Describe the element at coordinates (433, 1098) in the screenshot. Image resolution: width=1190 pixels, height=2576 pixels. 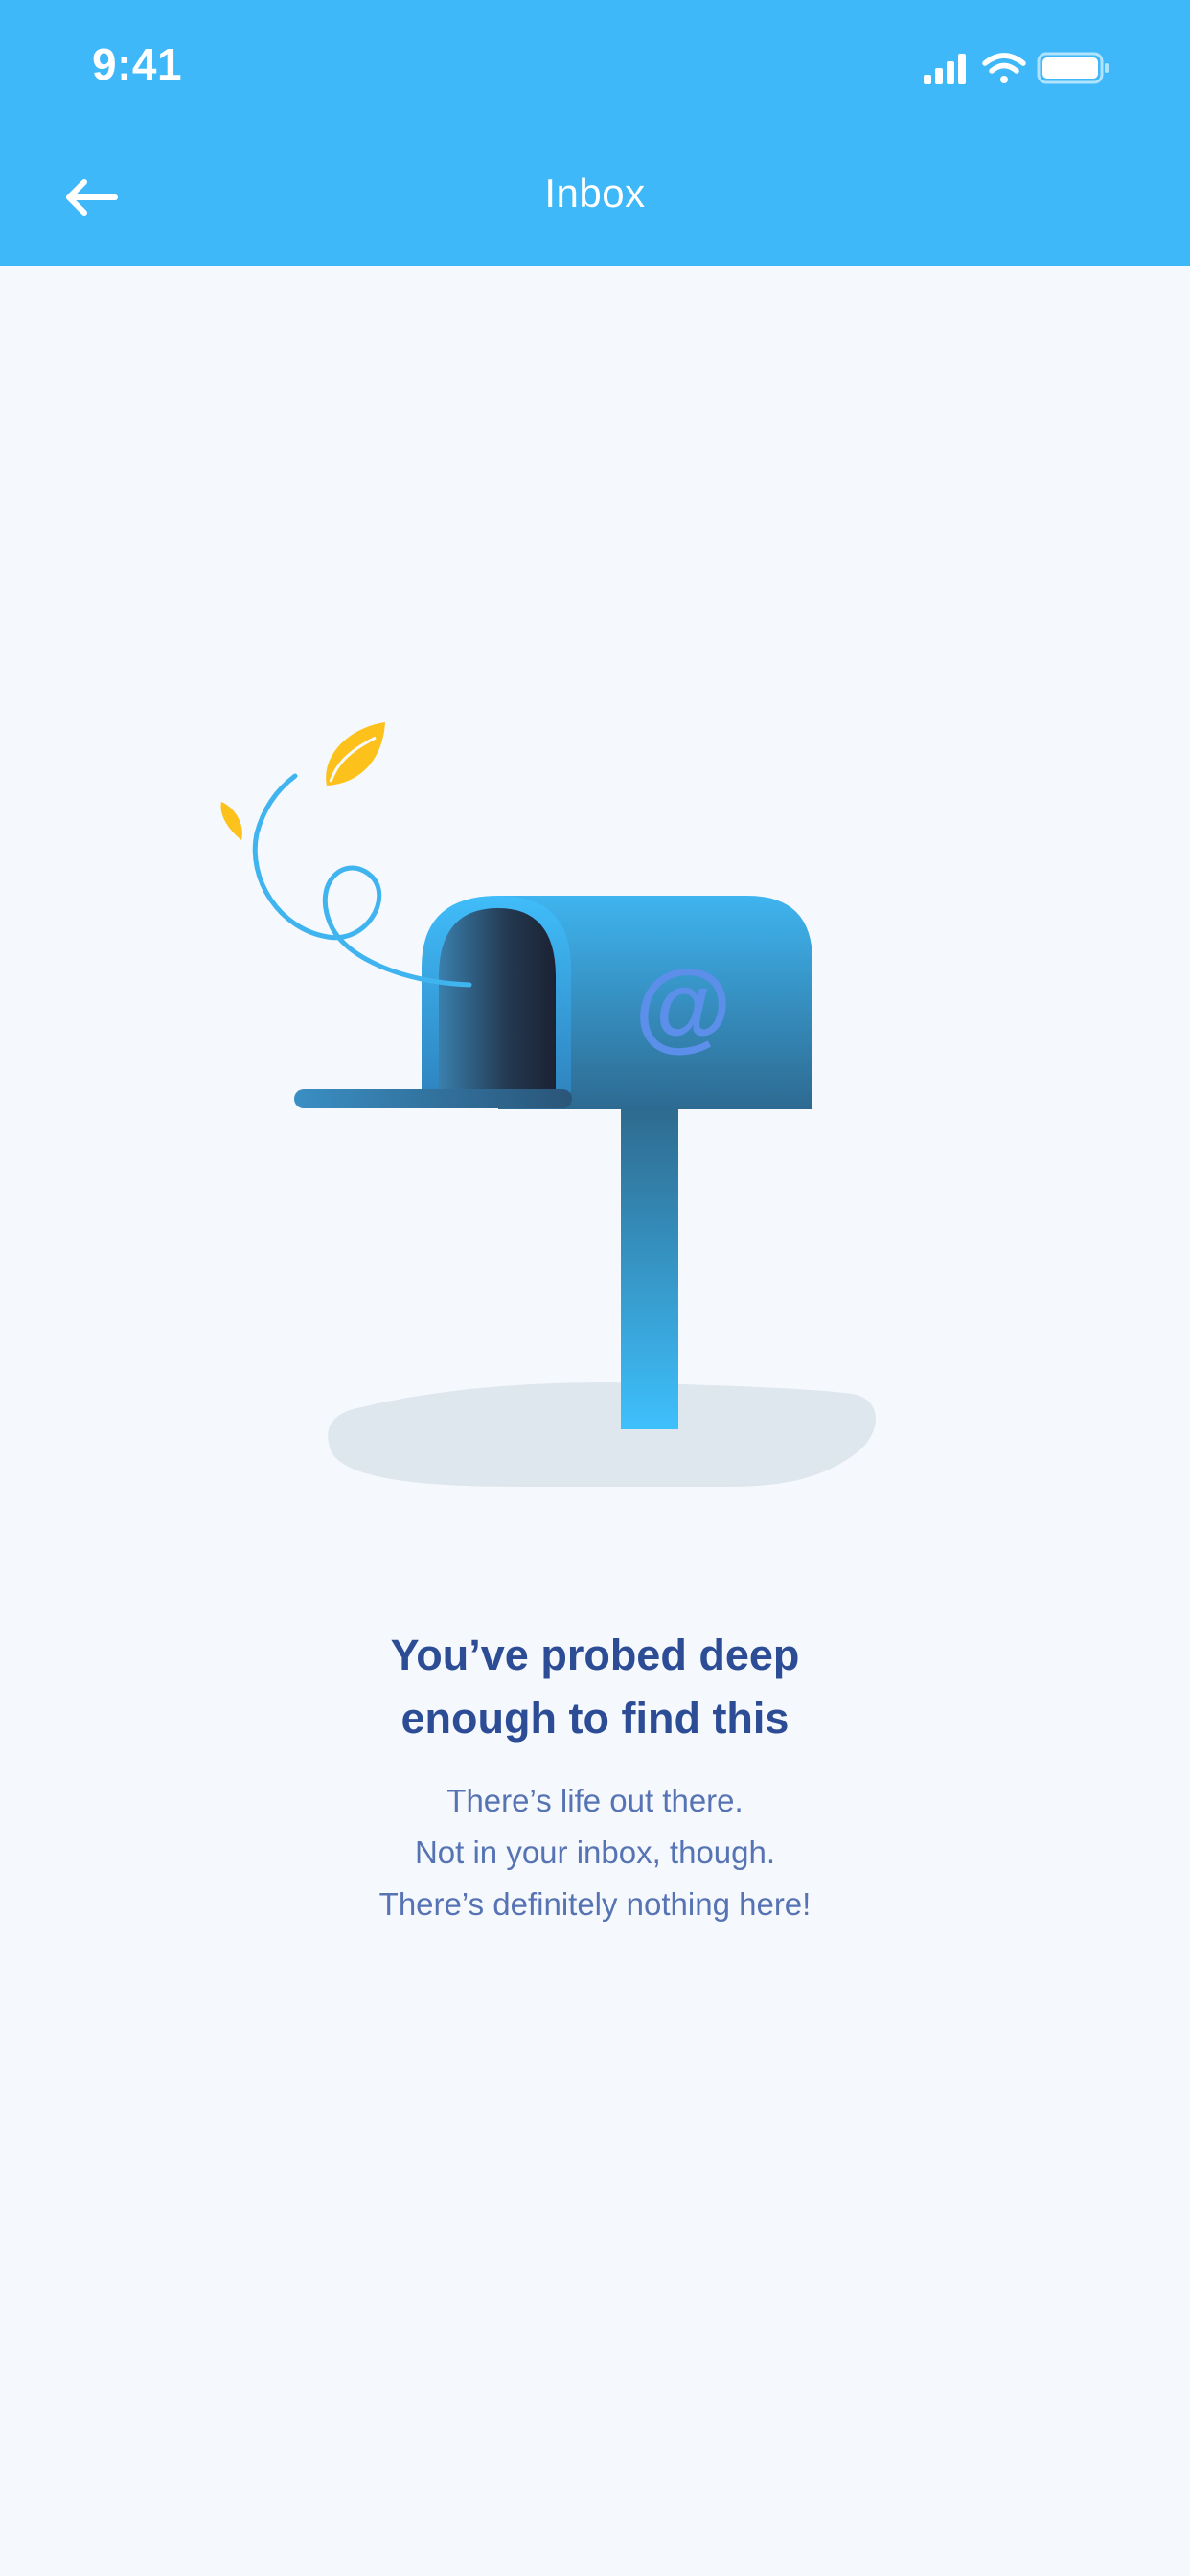
I see `mailbox-door` at that location.